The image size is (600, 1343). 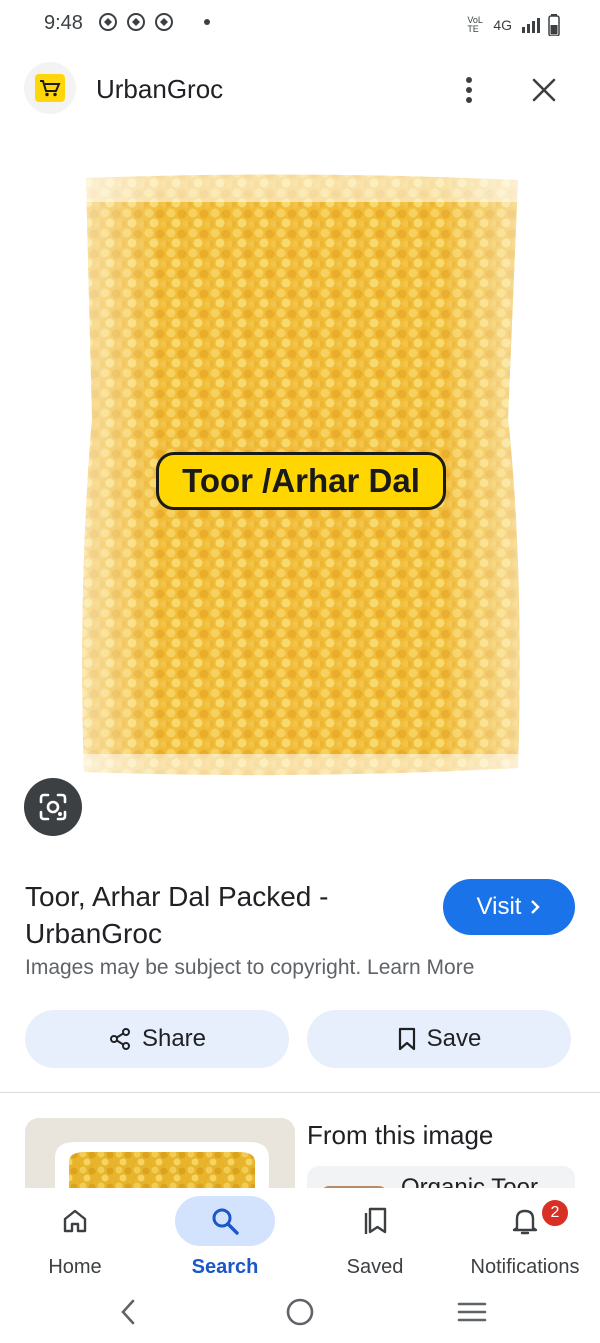 I want to click on home-circle-icon, so click(x=300, y=1312).